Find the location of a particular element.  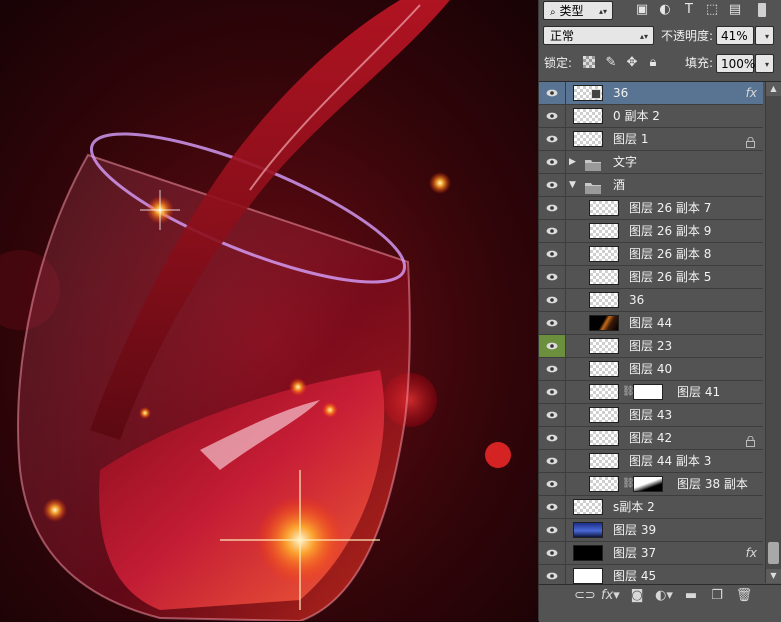

add-mask-icon: ◙ is located at coordinates (637, 596).